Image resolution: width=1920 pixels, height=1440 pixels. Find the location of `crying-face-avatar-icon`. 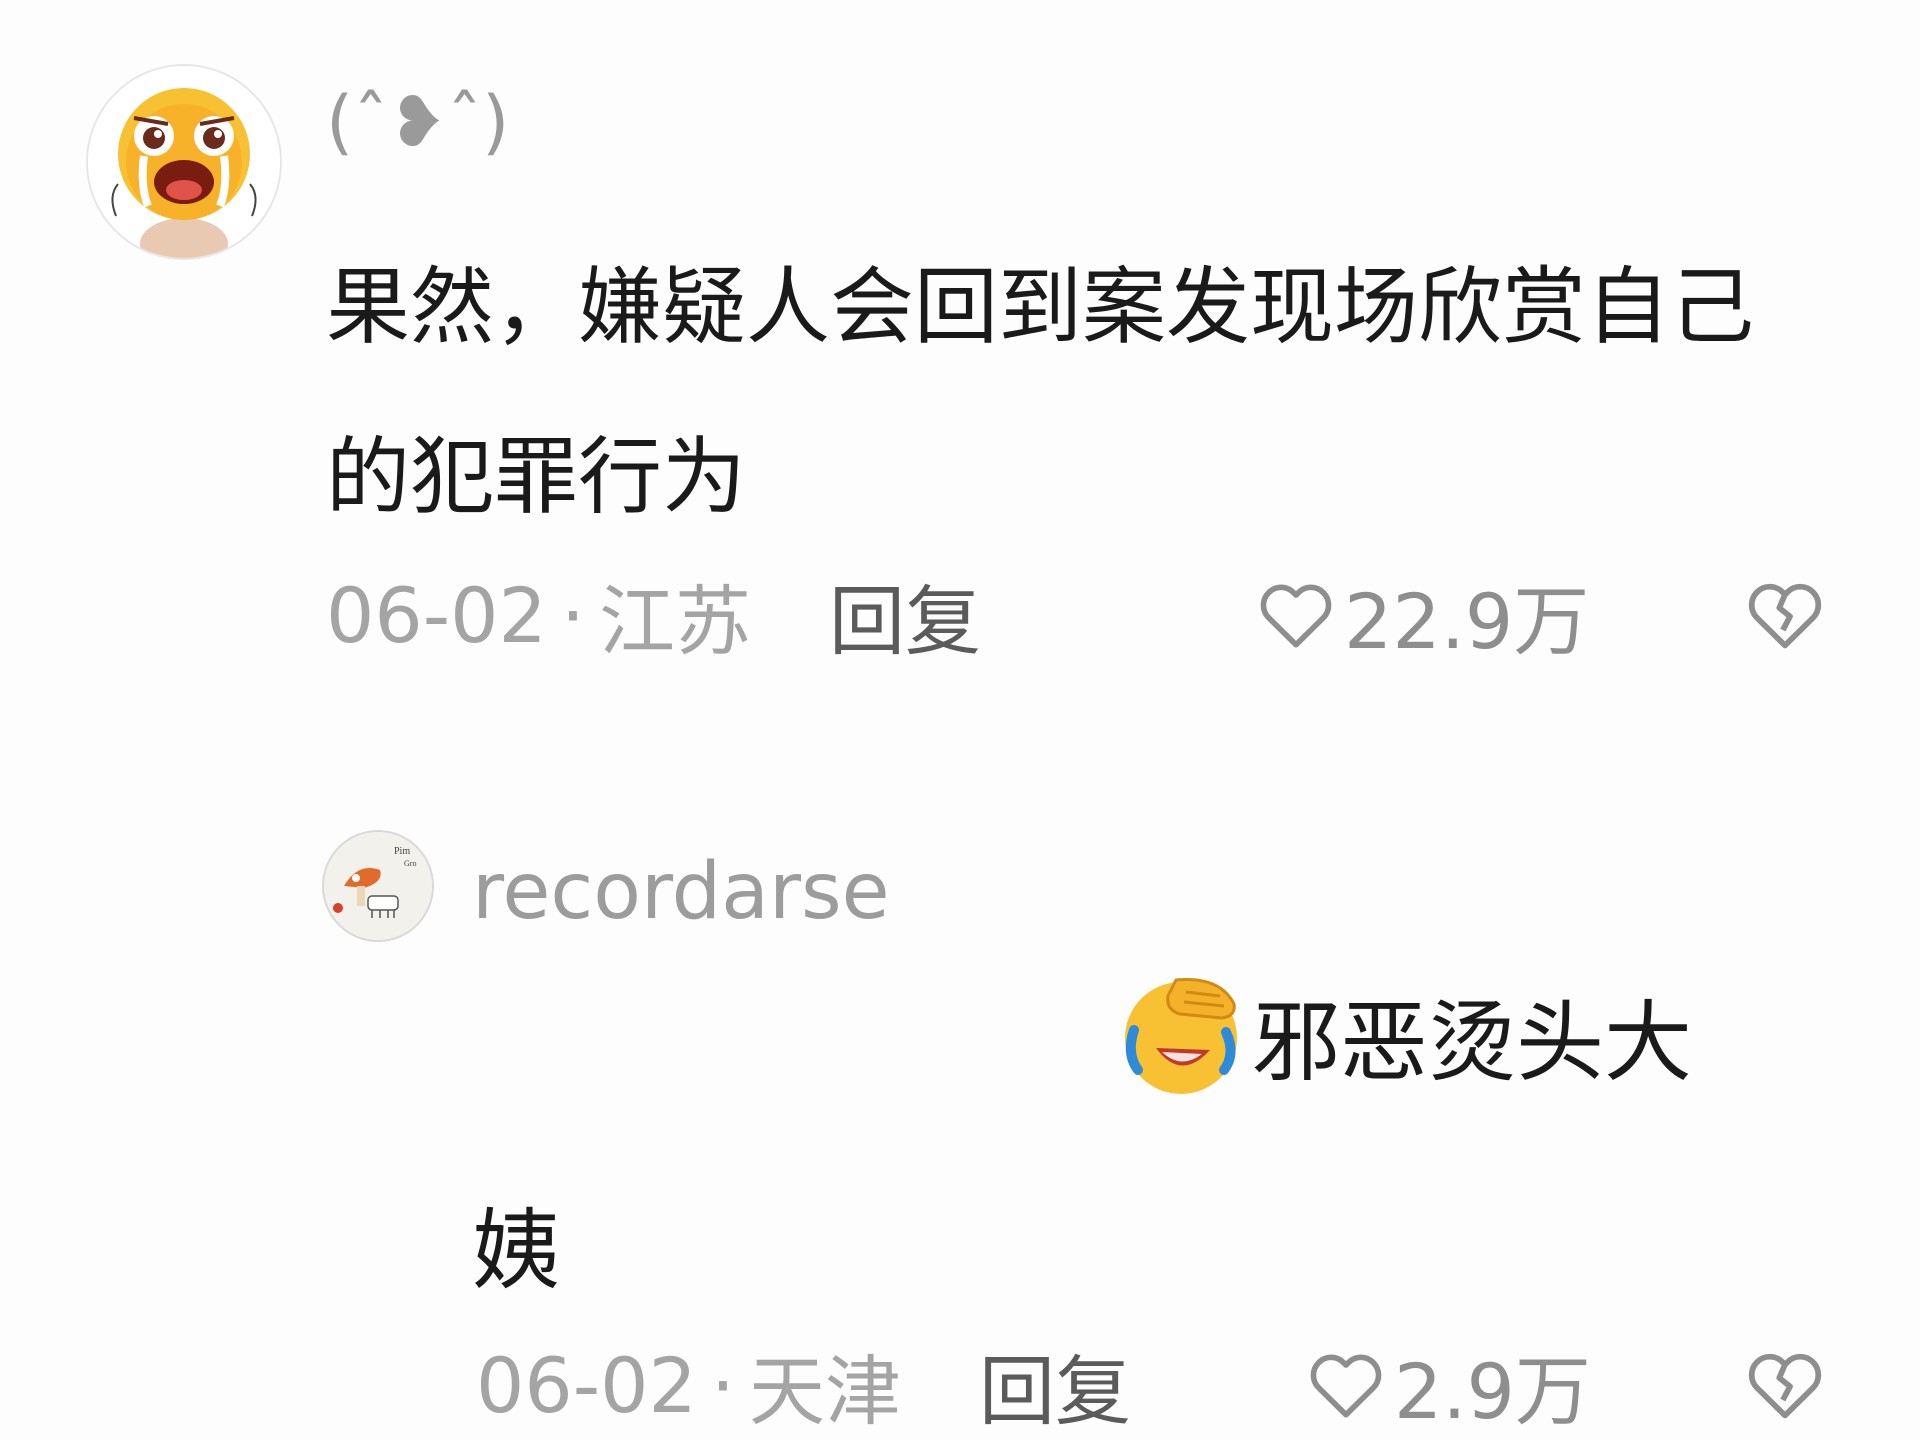

crying-face-avatar-icon is located at coordinates (184, 162).